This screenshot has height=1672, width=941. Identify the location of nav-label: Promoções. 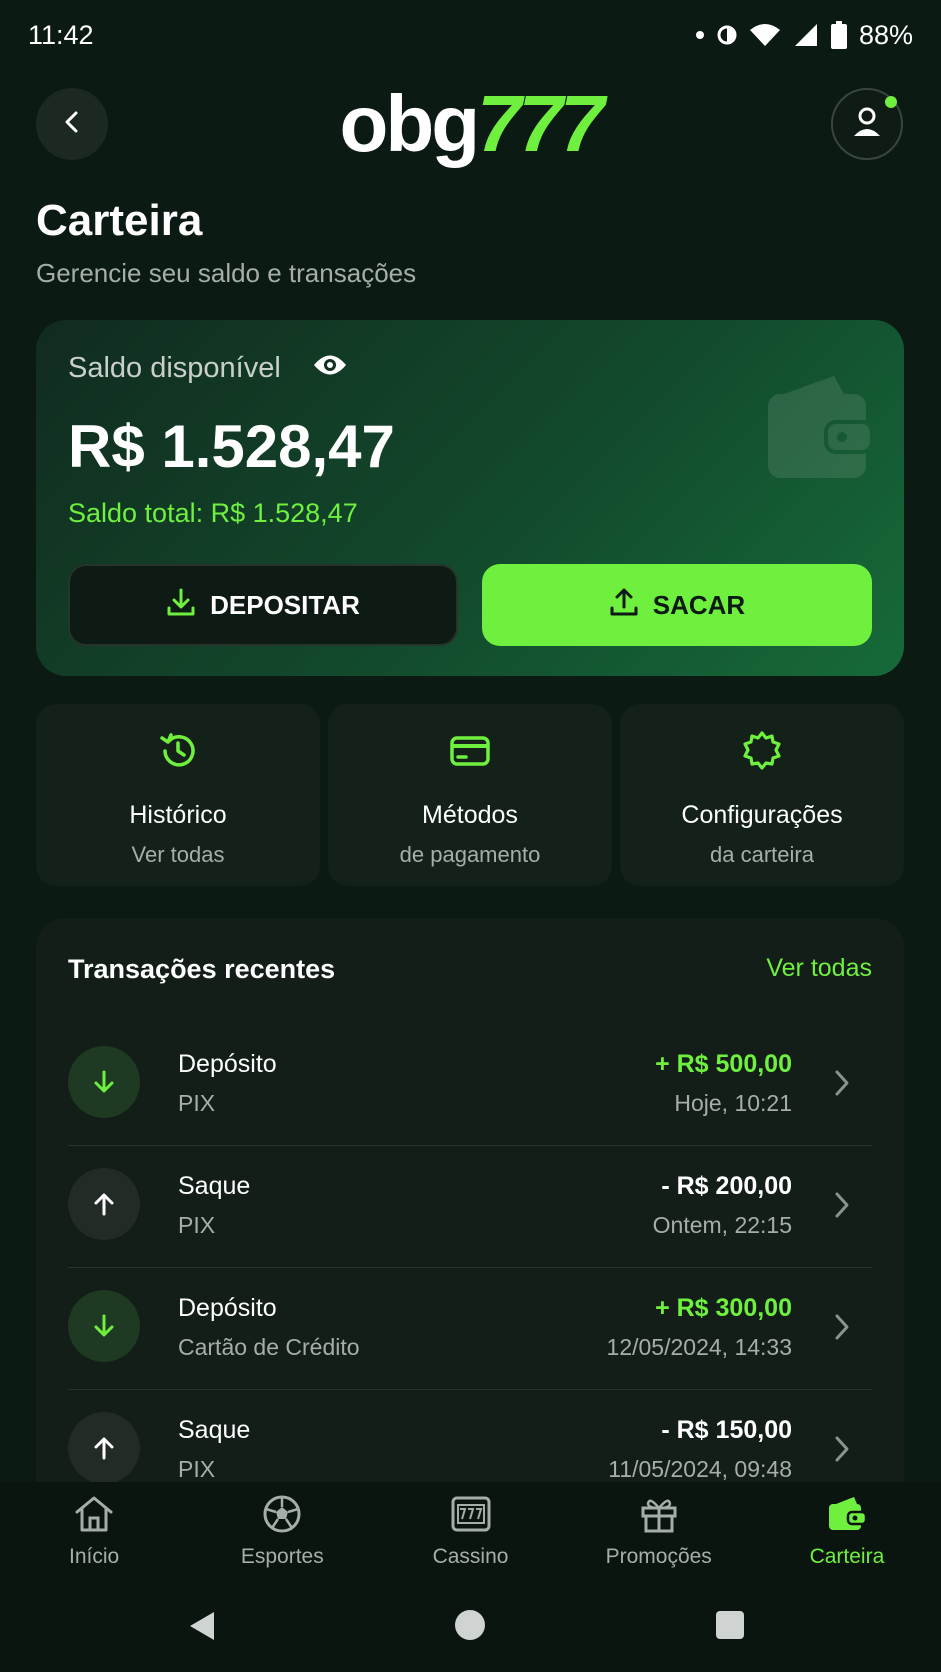
(658, 1556).